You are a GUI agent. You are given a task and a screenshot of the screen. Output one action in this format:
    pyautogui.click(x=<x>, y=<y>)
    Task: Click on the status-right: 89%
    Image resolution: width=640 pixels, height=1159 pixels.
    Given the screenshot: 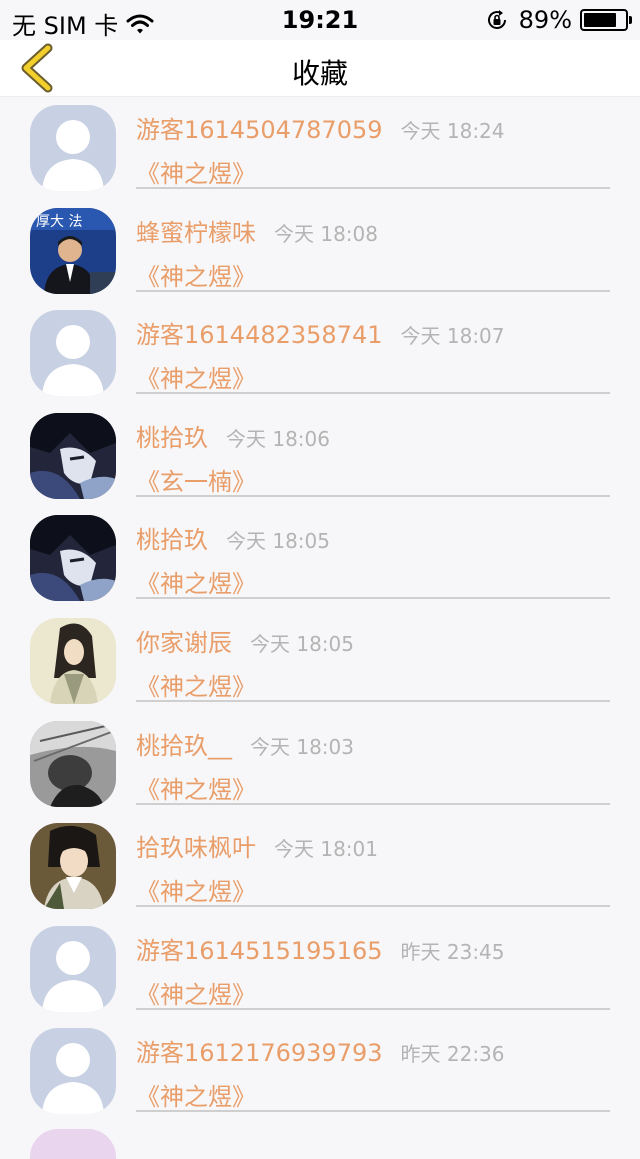 What is the action you would take?
    pyautogui.click(x=558, y=20)
    